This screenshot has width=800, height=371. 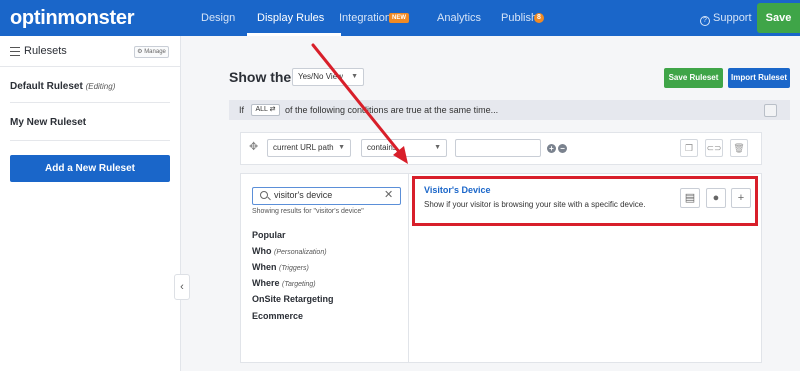 What do you see at coordinates (100, 86) in the screenshot?
I see `editing-note: (Editing)` at bounding box center [100, 86].